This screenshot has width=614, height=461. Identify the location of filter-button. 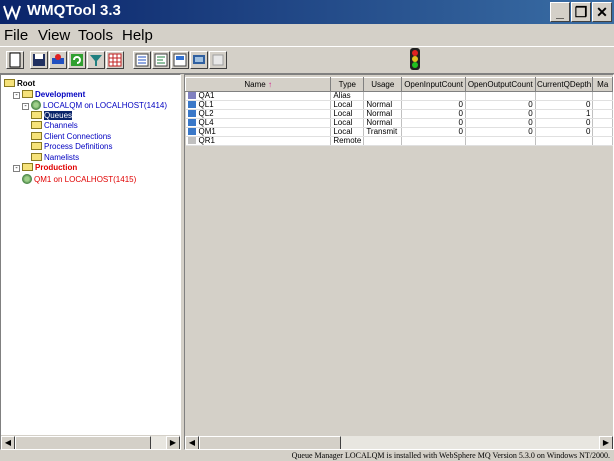
(96, 60).